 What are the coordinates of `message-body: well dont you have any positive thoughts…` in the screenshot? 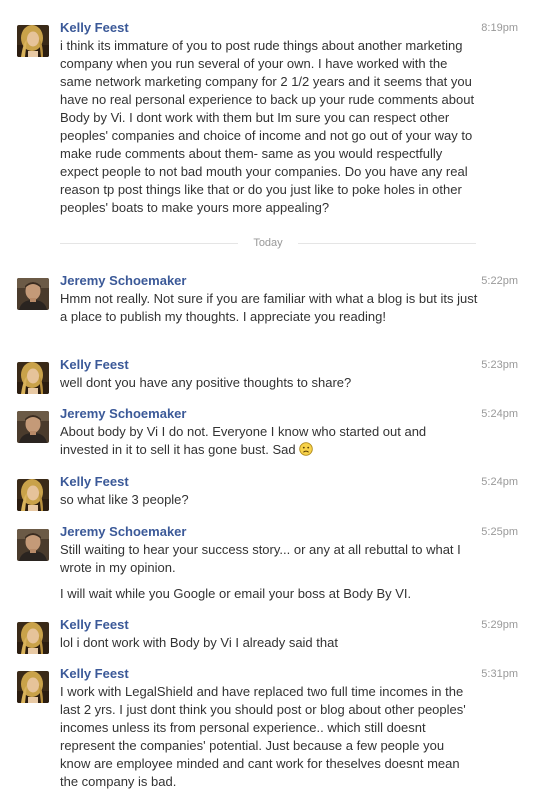 It's located at (269, 383).